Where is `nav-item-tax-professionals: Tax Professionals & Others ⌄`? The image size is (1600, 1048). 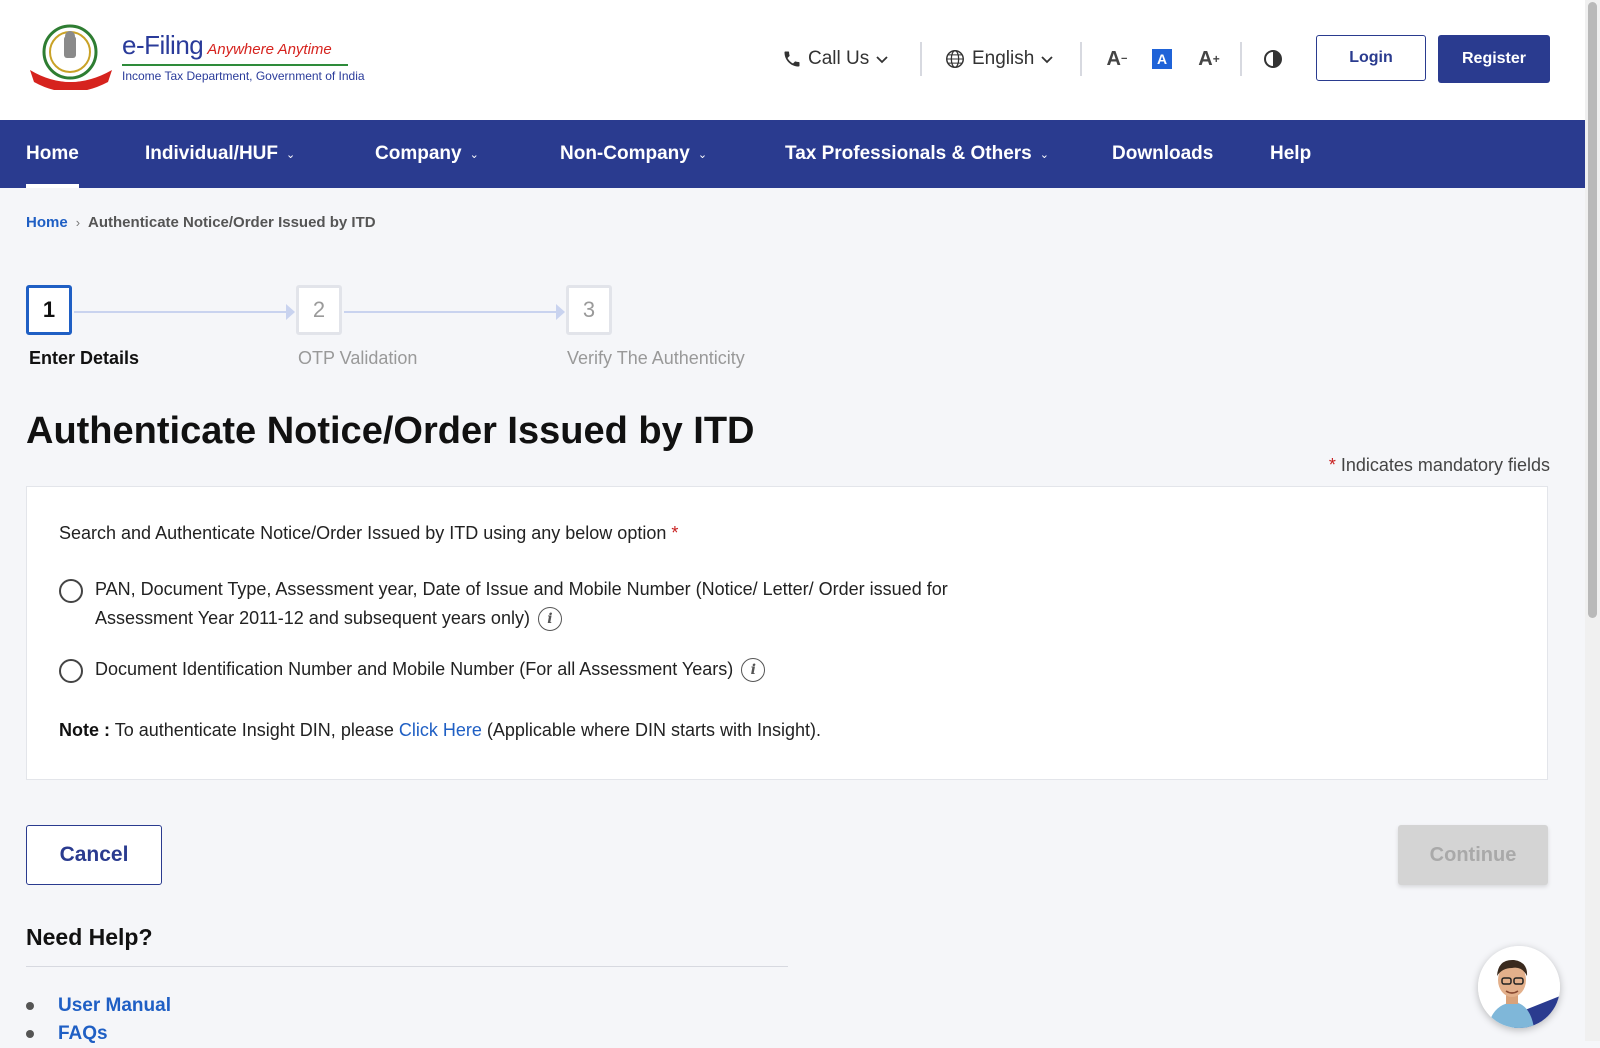
nav-item-tax-professionals: Tax Professionals & Others ⌄ is located at coordinates (917, 154).